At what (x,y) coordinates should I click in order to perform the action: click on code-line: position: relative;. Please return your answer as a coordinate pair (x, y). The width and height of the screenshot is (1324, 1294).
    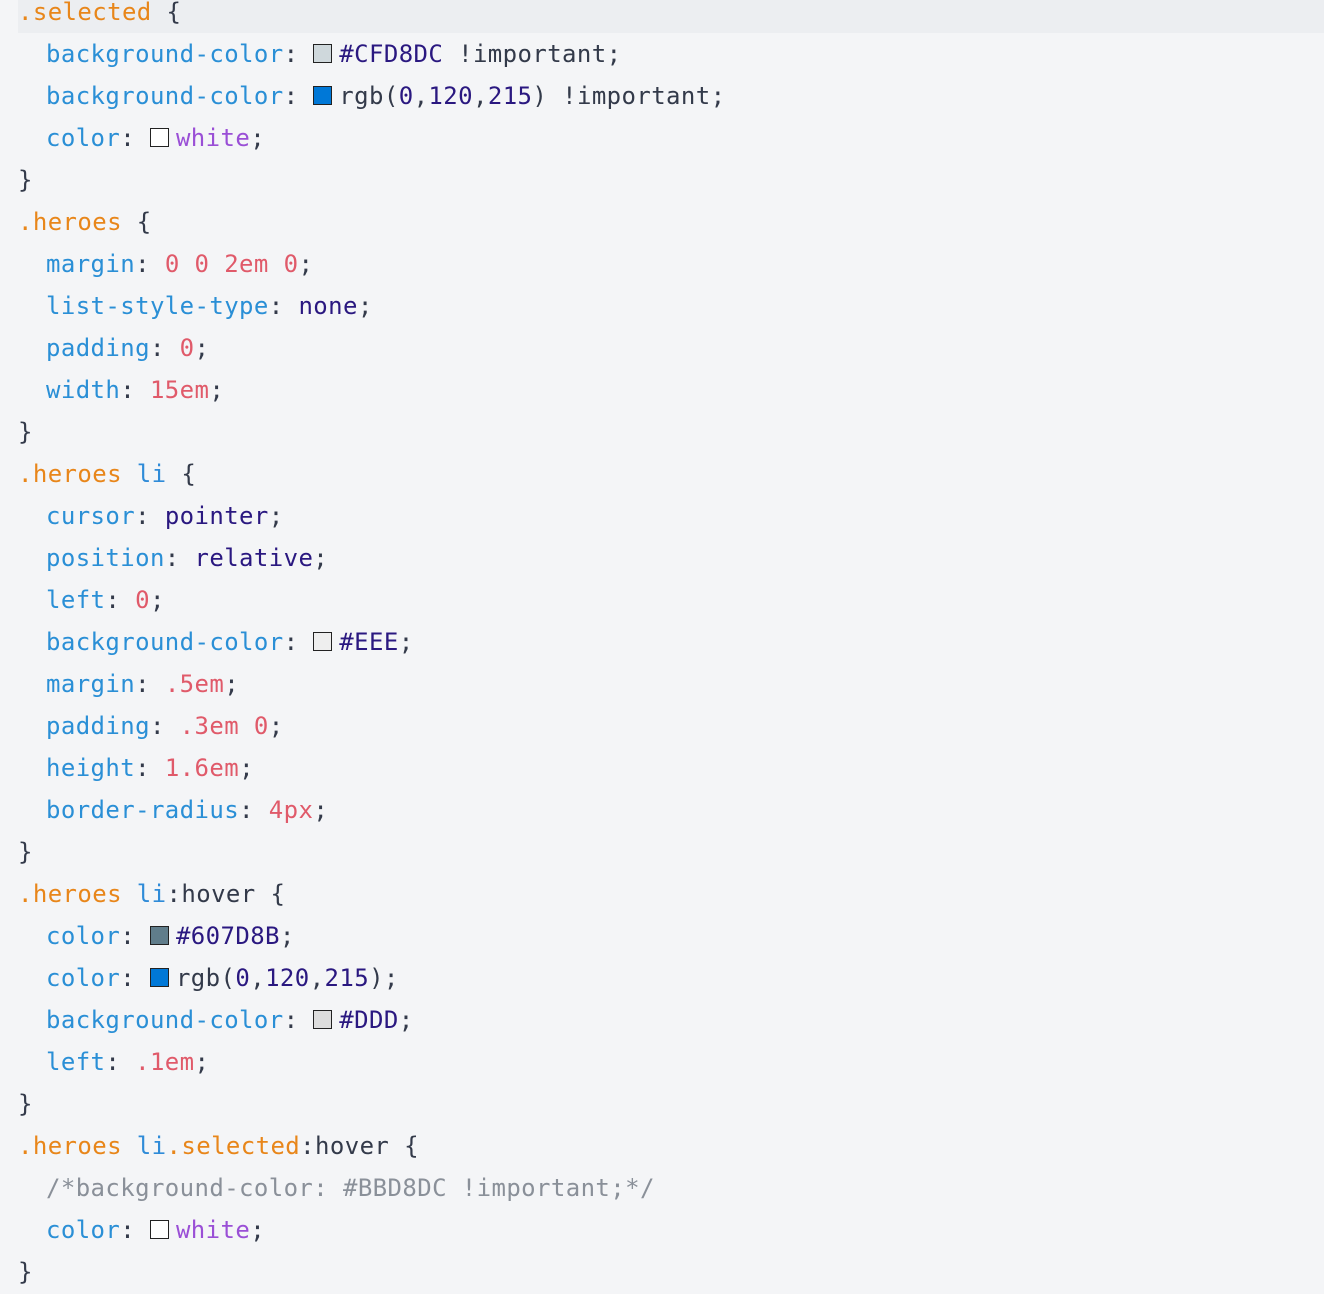
    Looking at the image, I should click on (173, 558).